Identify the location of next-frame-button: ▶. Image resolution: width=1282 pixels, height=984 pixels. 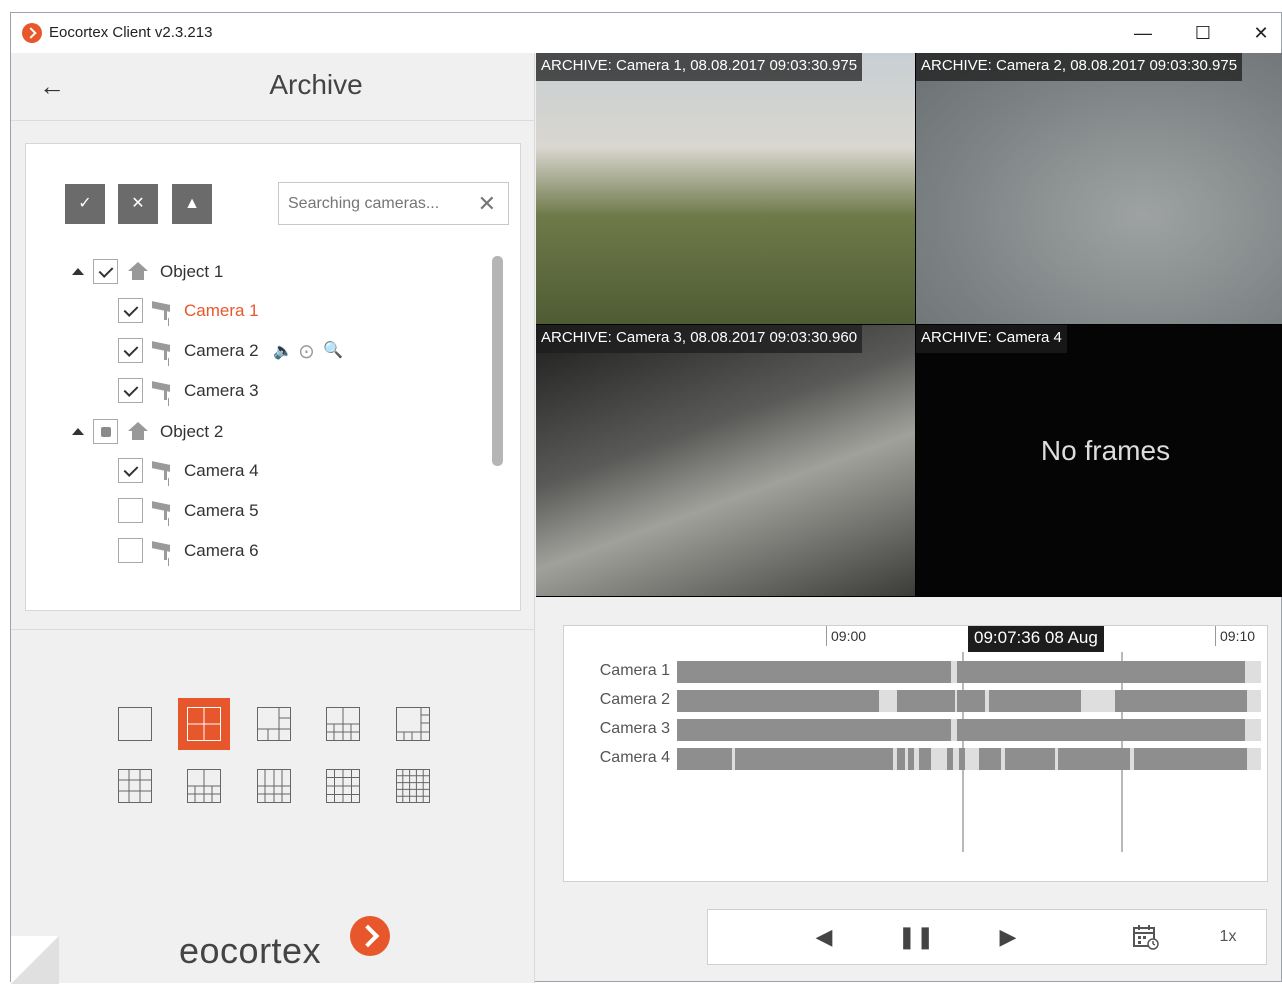
(1008, 937).